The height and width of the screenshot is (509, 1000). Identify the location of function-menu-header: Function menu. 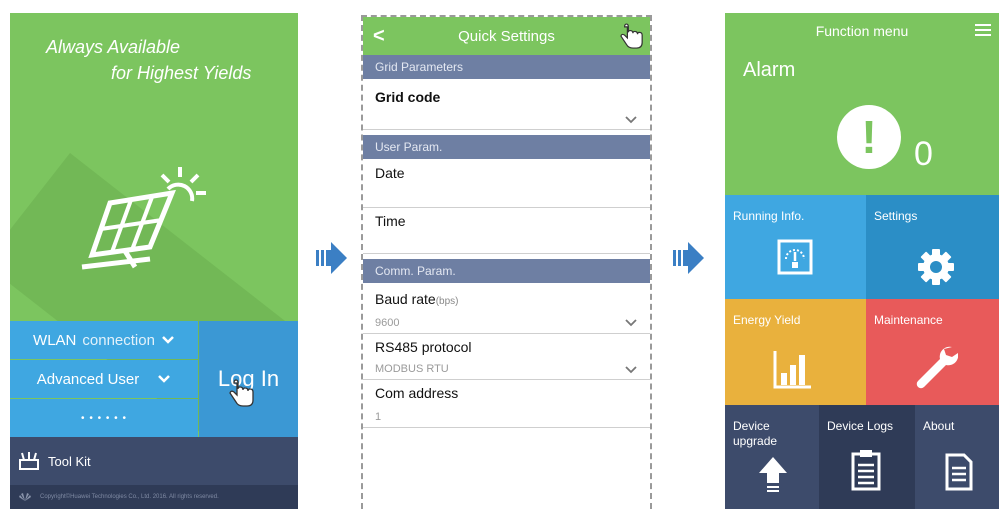
(862, 31).